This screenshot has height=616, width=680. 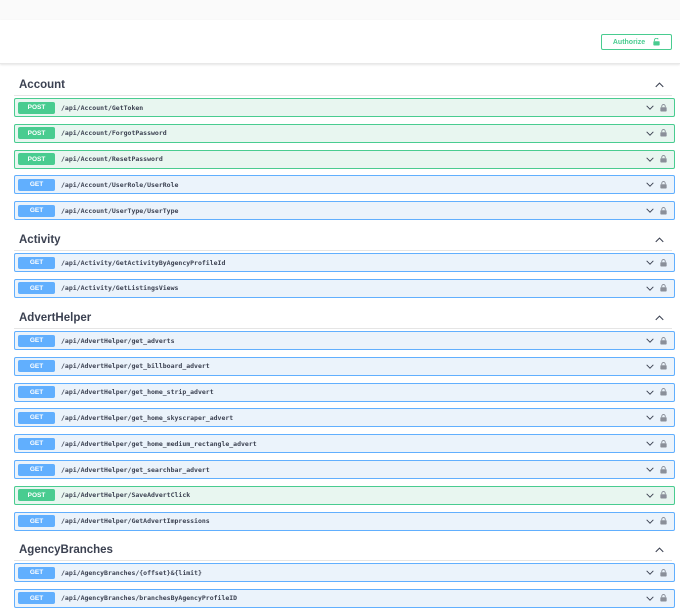 I want to click on tag-title: Activity, so click(x=40, y=239).